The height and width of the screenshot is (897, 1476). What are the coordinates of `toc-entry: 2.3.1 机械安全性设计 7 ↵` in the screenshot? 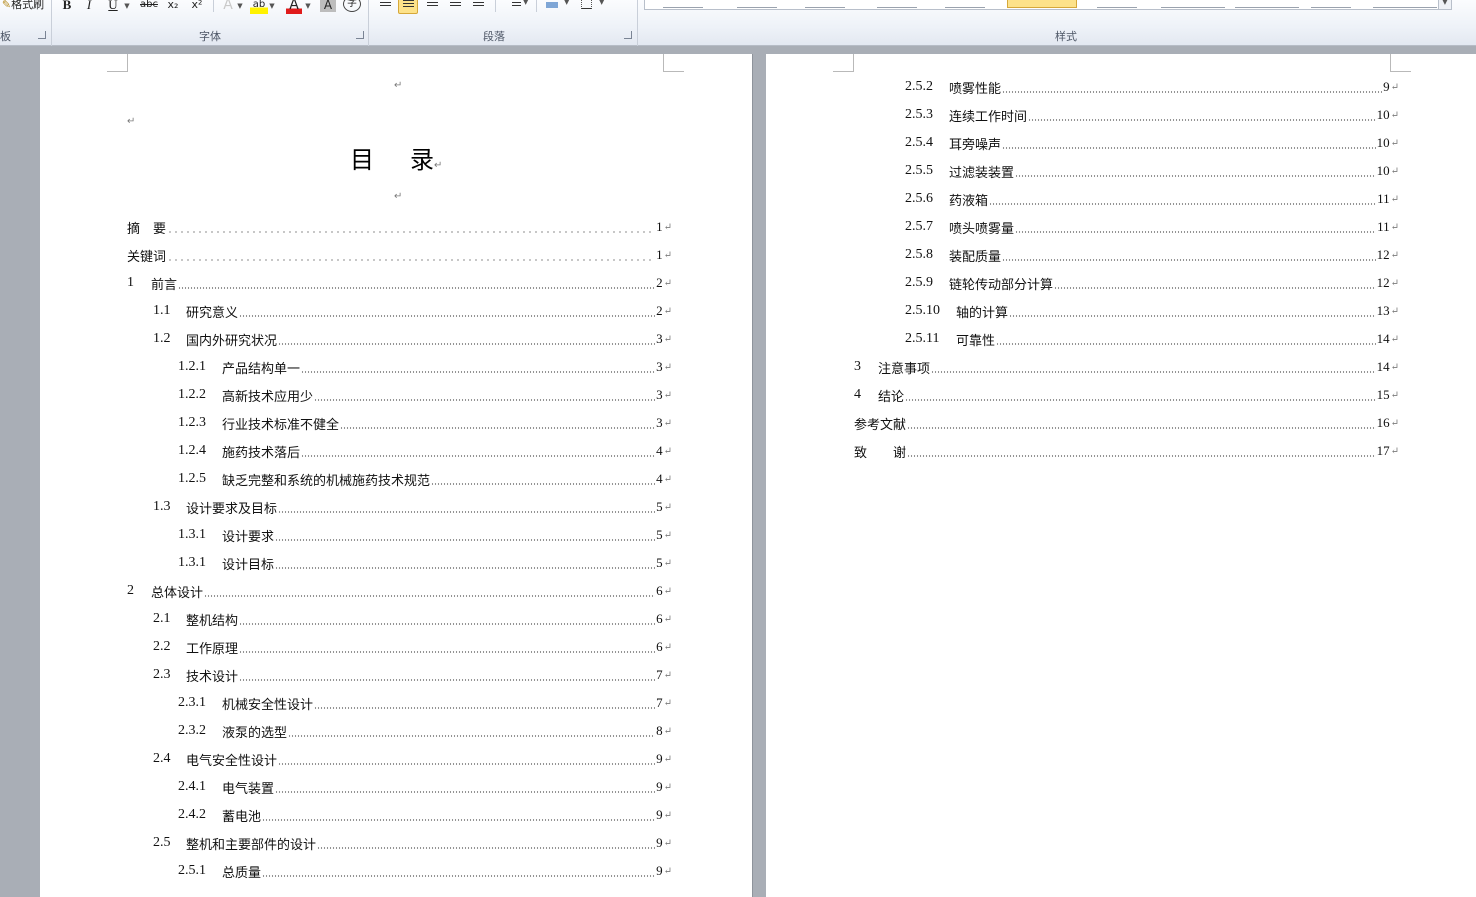 It's located at (425, 703).